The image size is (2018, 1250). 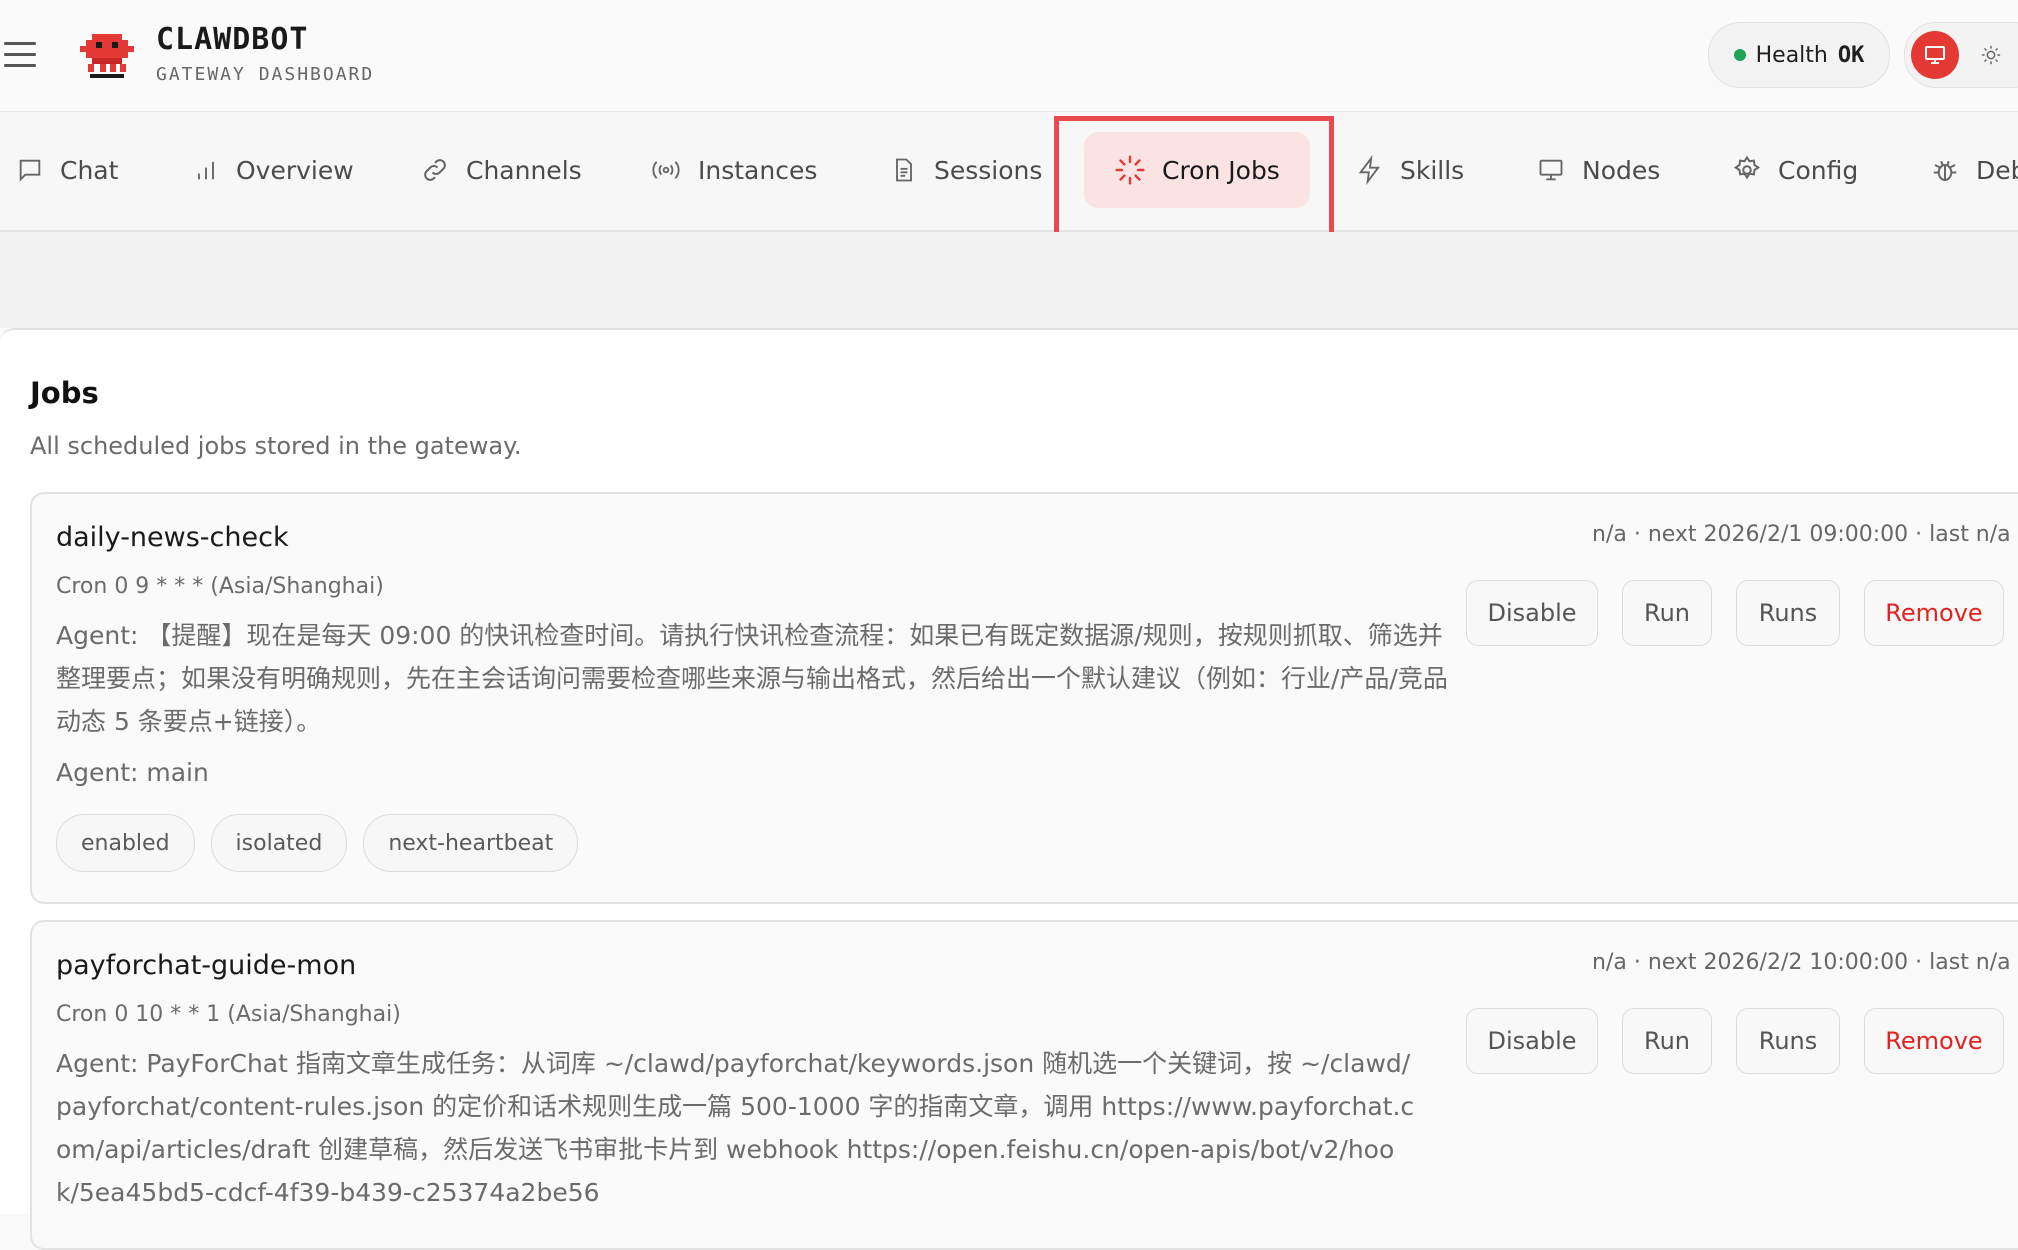 I want to click on tab-skills: Skills, so click(x=1410, y=170).